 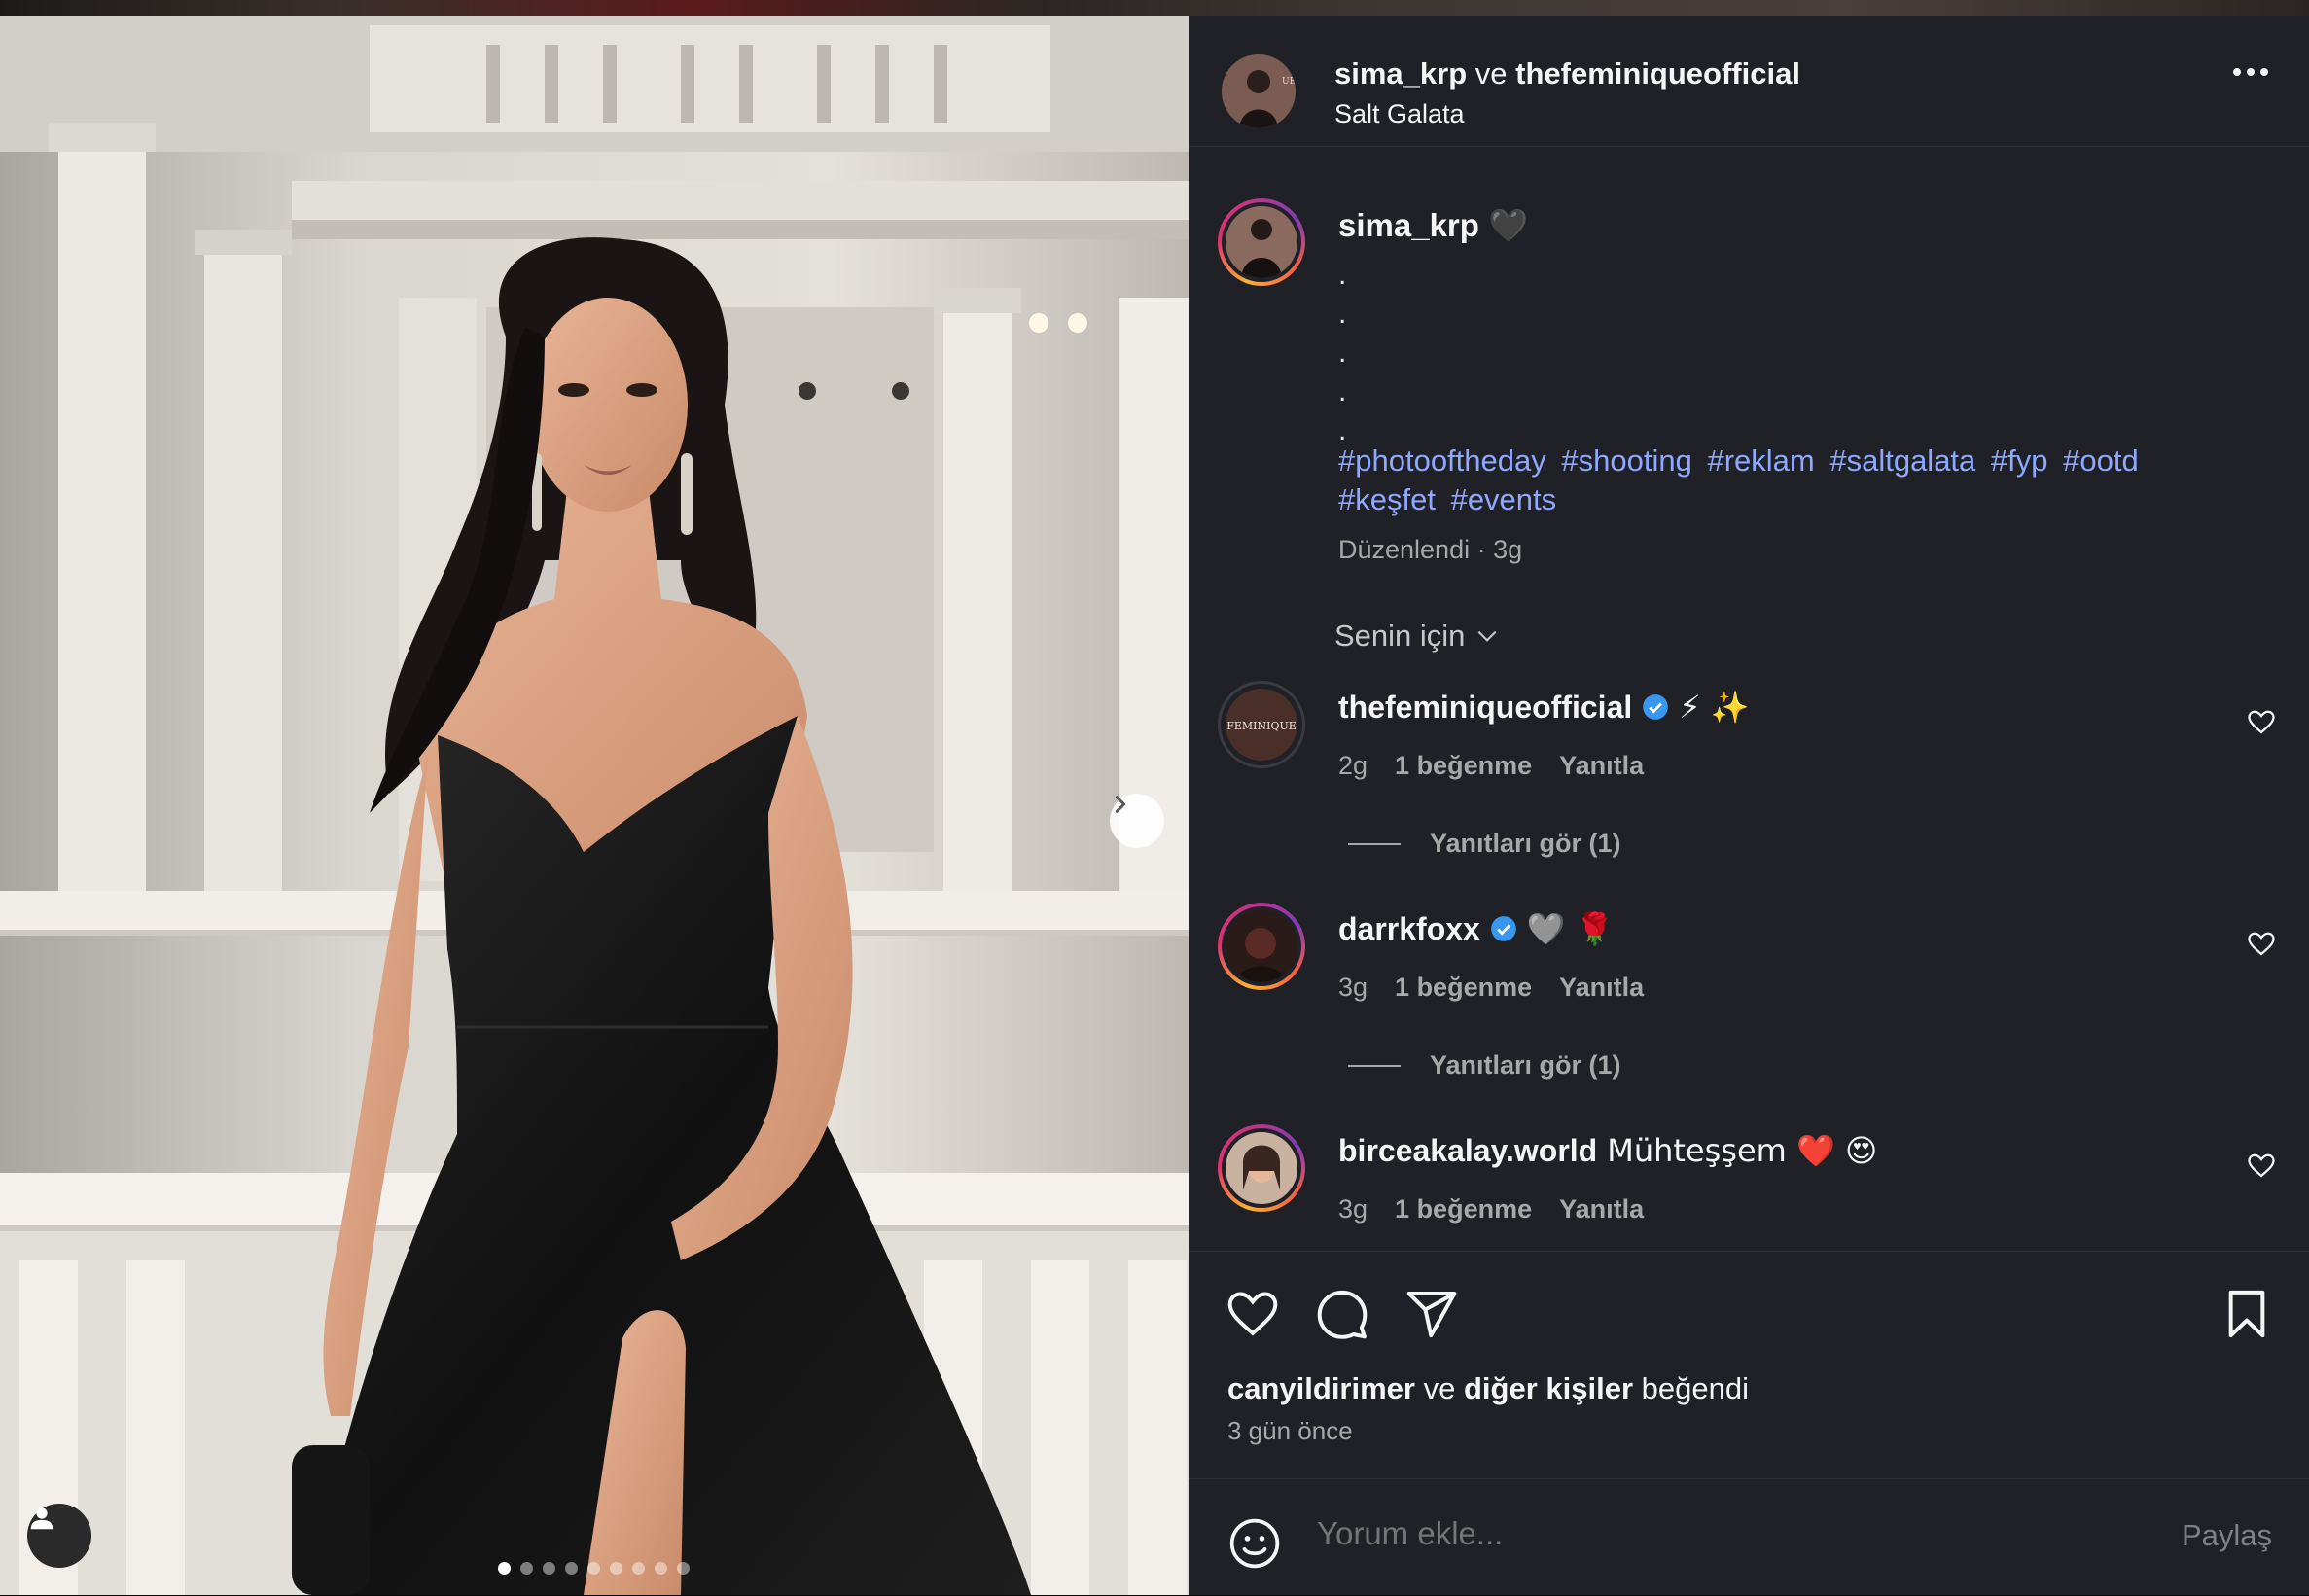 What do you see at coordinates (1440, 1388) in the screenshot?
I see `likes-connector: ve` at bounding box center [1440, 1388].